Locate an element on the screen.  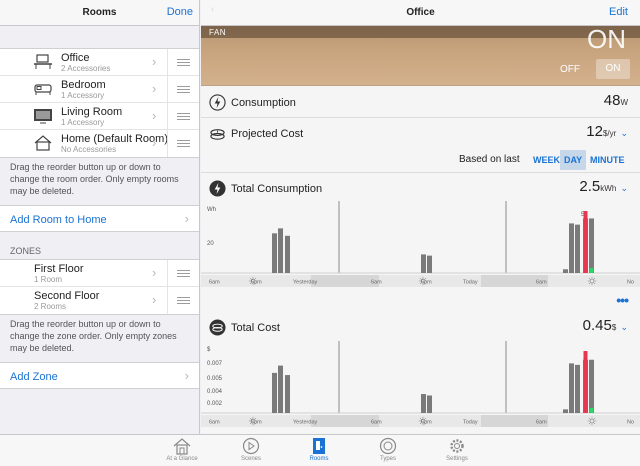
tab-bar: At a Glance Scenes Rooms Types Settings is located at coordinates (320, 450).